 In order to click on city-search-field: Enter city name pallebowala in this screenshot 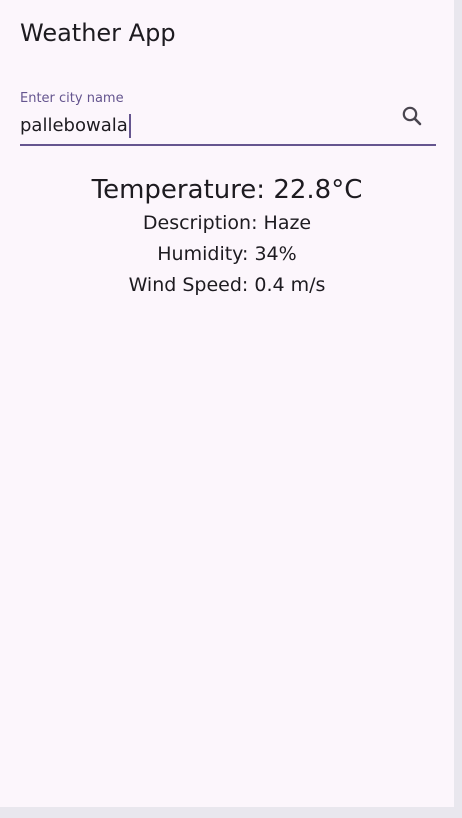, I will do `click(228, 118)`.